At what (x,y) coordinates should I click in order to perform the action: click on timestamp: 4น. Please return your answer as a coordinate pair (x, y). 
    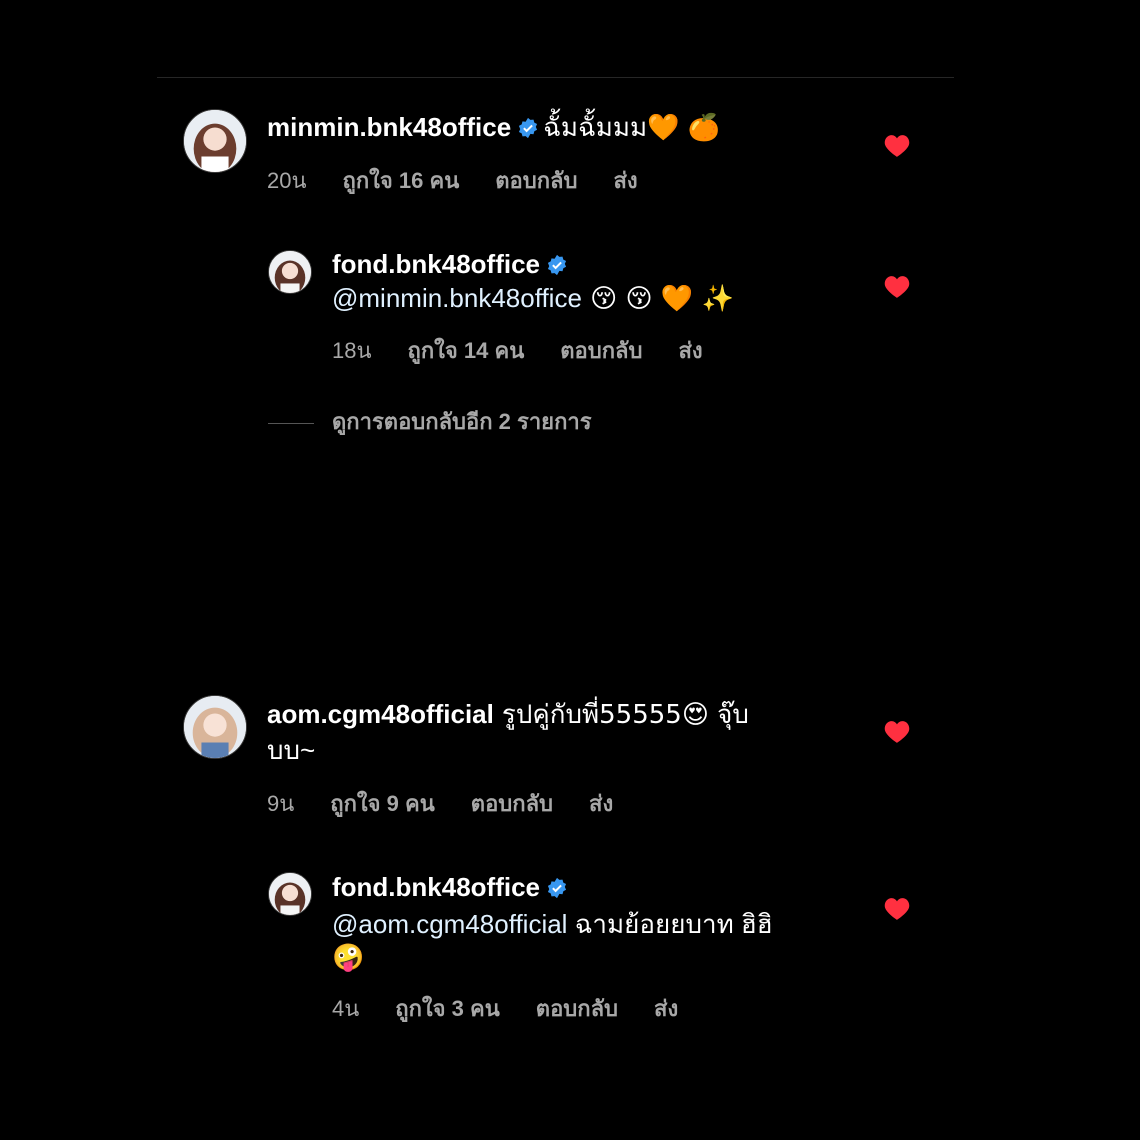
    Looking at the image, I should click on (346, 1008).